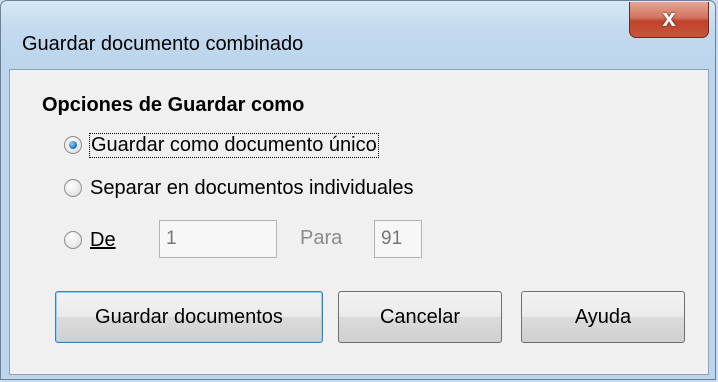 The width and height of the screenshot is (718, 382). I want to click on radio-range-label: De, so click(103, 240).